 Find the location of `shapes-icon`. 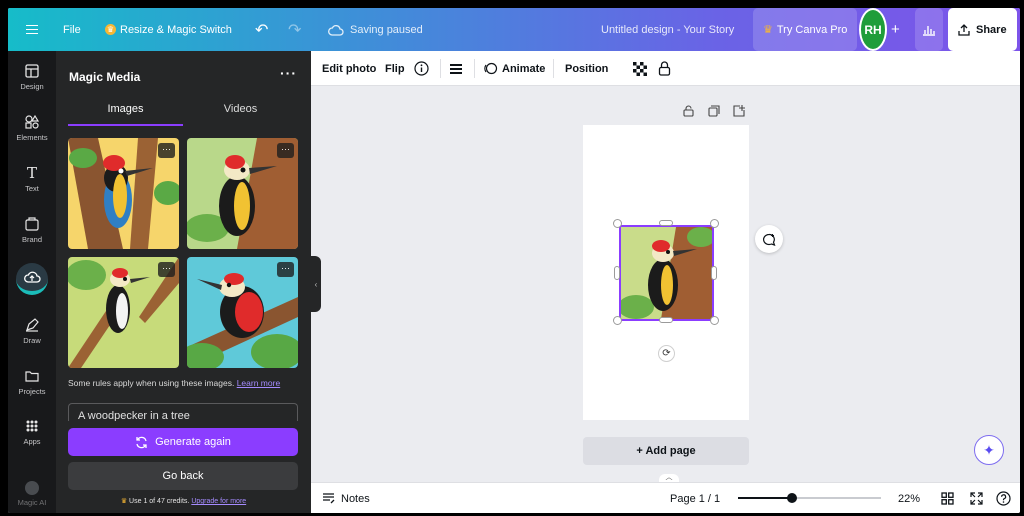

shapes-icon is located at coordinates (32, 121).